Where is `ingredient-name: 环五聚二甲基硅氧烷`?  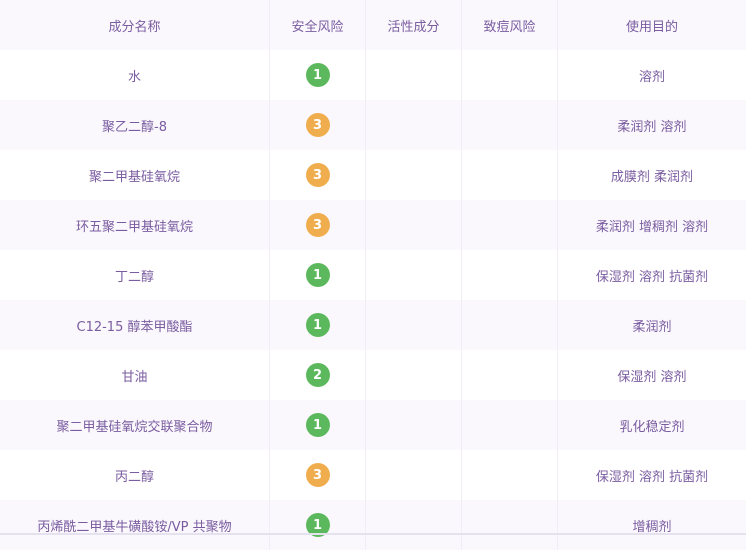
ingredient-name: 环五聚二甲基硅氧烷 is located at coordinates (134, 227).